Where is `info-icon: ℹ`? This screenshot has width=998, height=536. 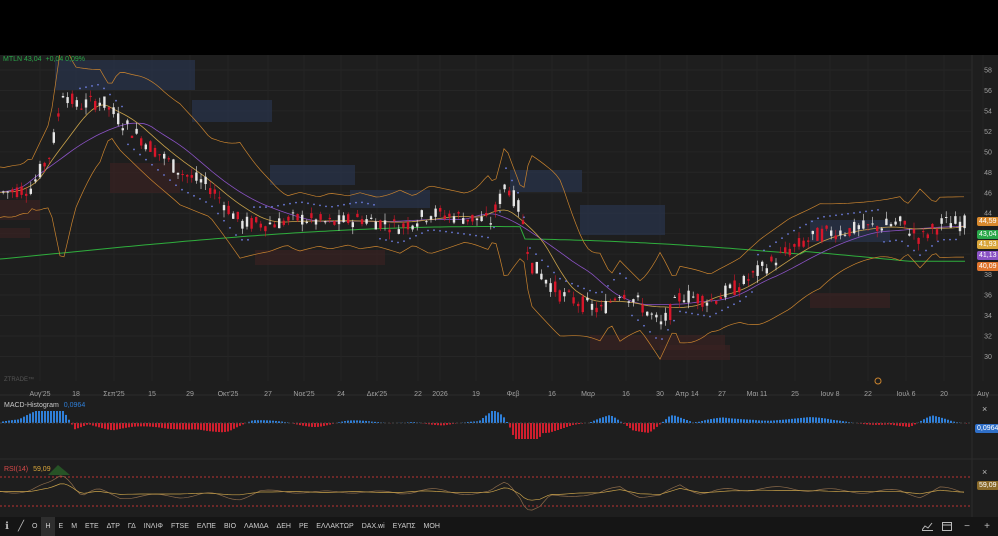 info-icon: ℹ is located at coordinates (7, 526).